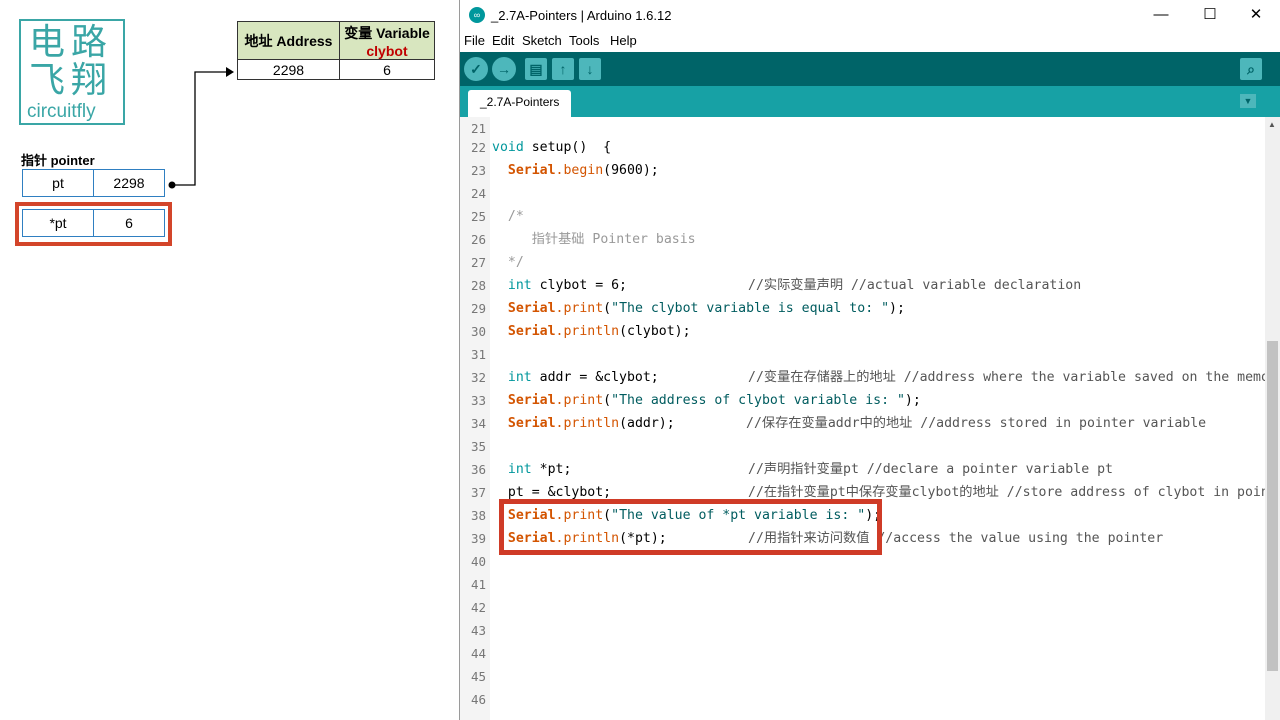  I want to click on menu-edit: Edit, so click(503, 40).